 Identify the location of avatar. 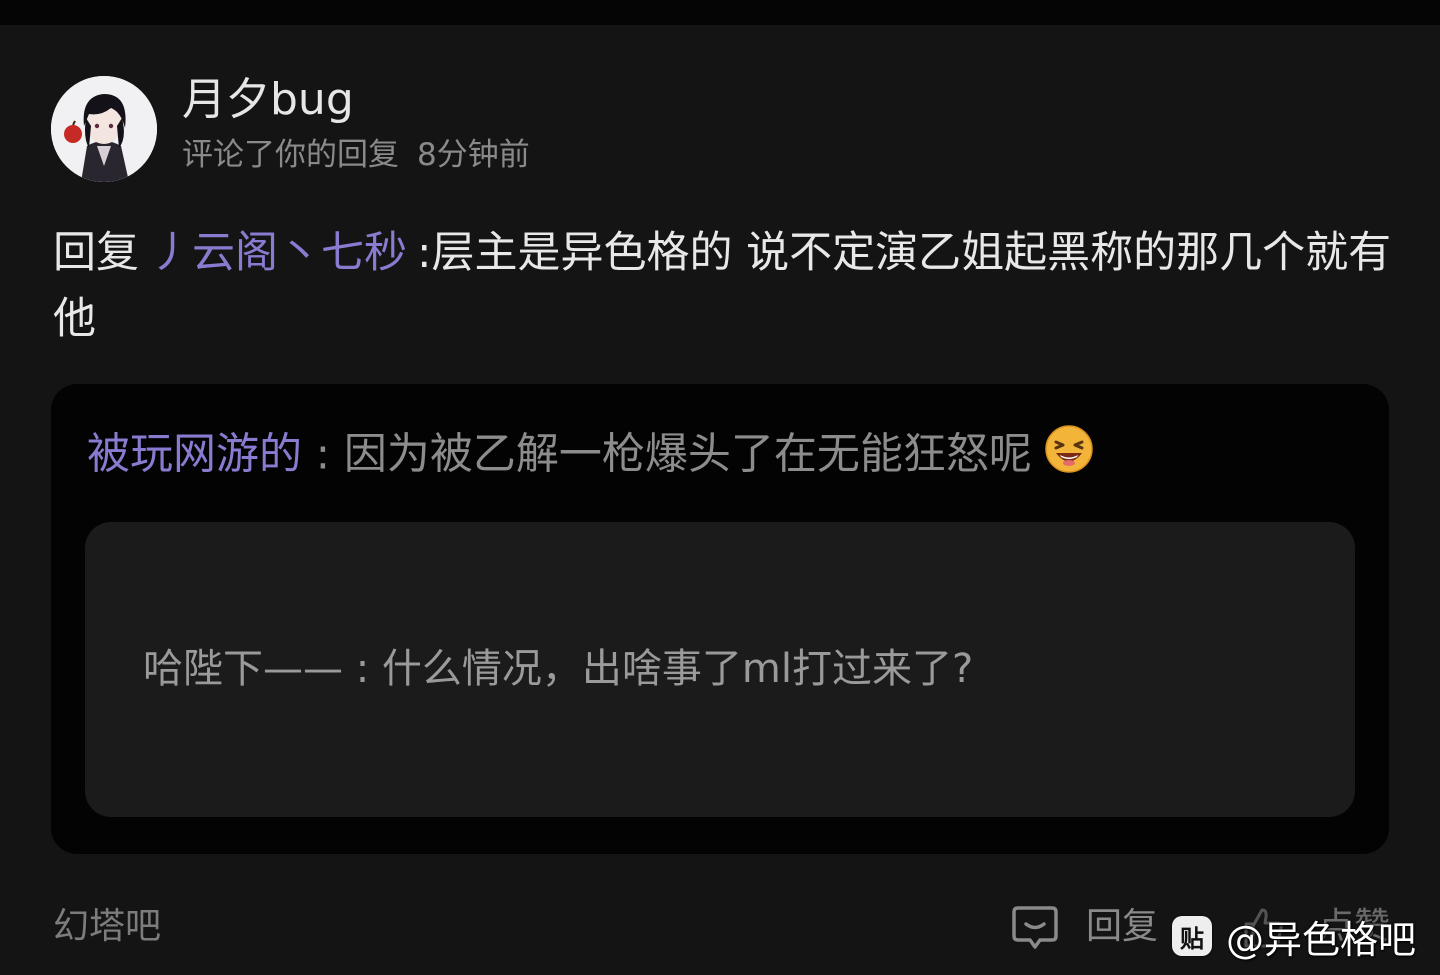
(104, 129).